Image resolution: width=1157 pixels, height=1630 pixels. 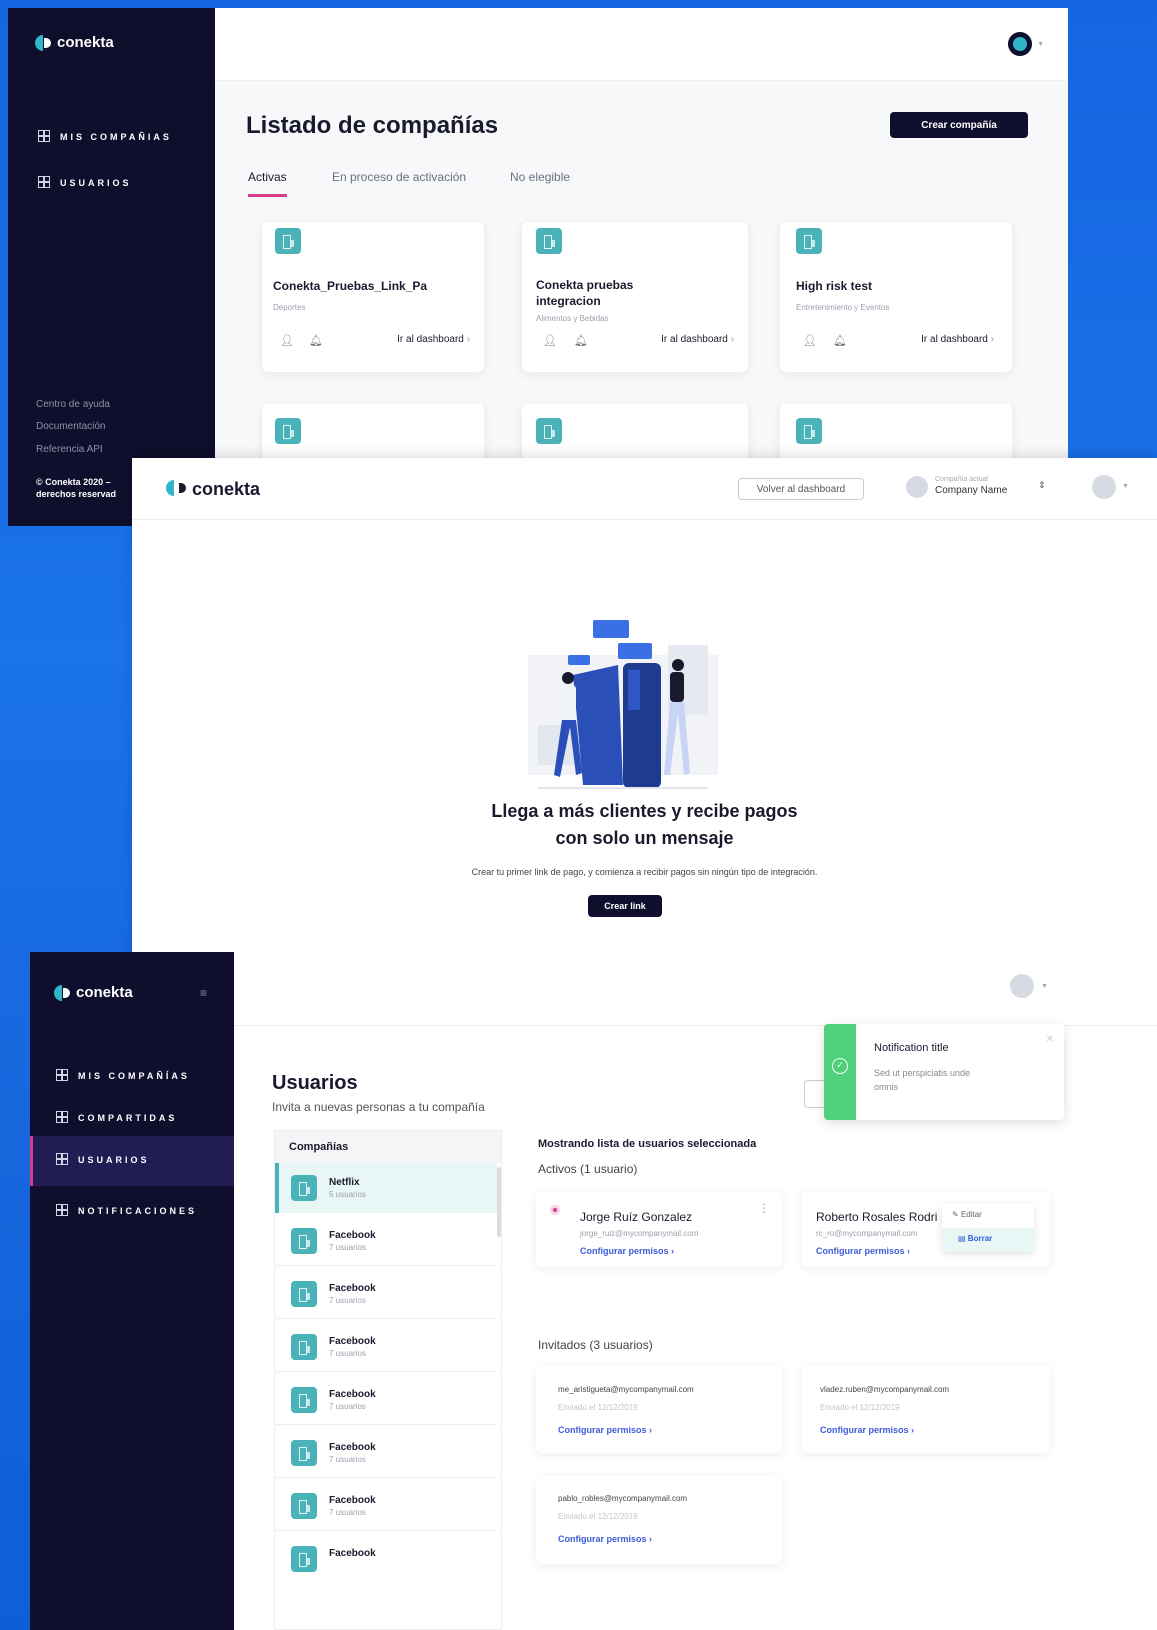 What do you see at coordinates (203, 993) in the screenshot?
I see `hamburger-icon: ≡` at bounding box center [203, 993].